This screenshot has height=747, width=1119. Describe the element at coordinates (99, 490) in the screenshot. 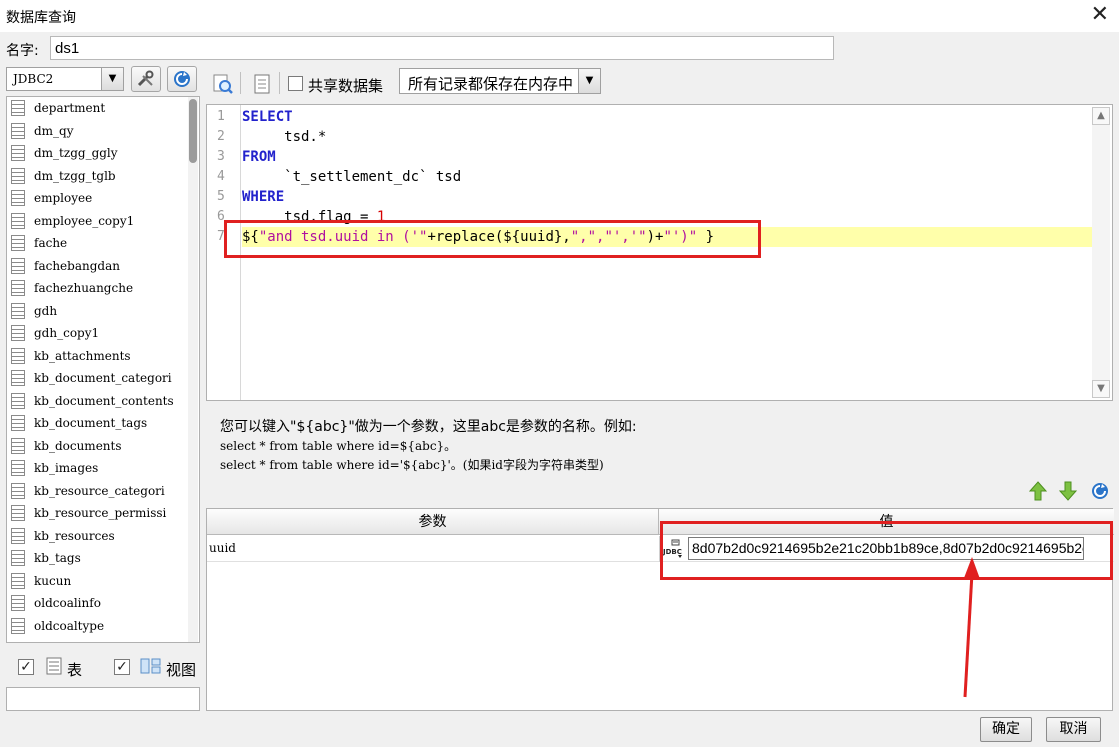

I see `tree-item-label: kb_resource_categori` at that location.